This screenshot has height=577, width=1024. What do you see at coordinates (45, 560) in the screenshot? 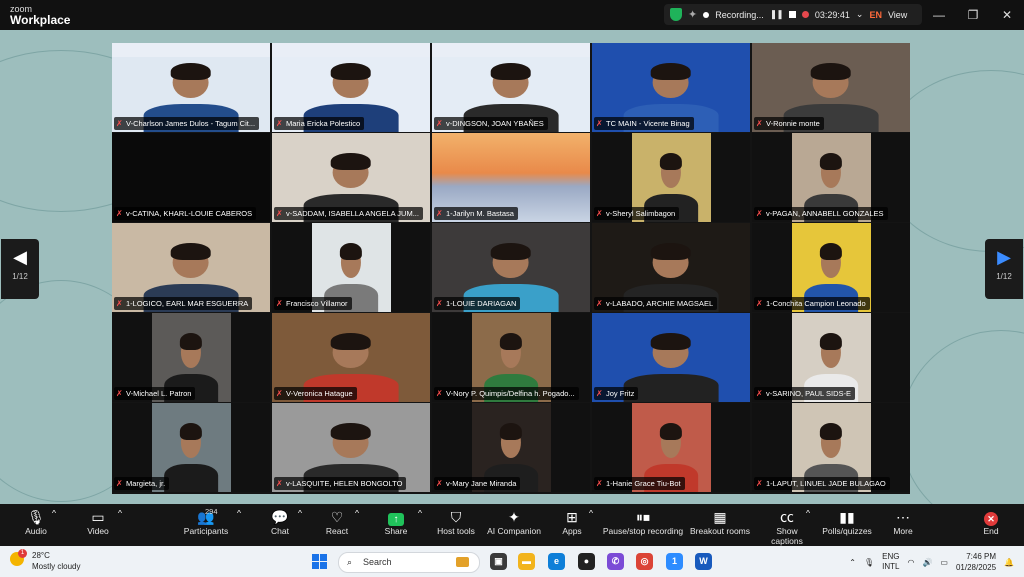
I see `weather-widget: 1 28°C Mostly cloudy` at bounding box center [45, 560].